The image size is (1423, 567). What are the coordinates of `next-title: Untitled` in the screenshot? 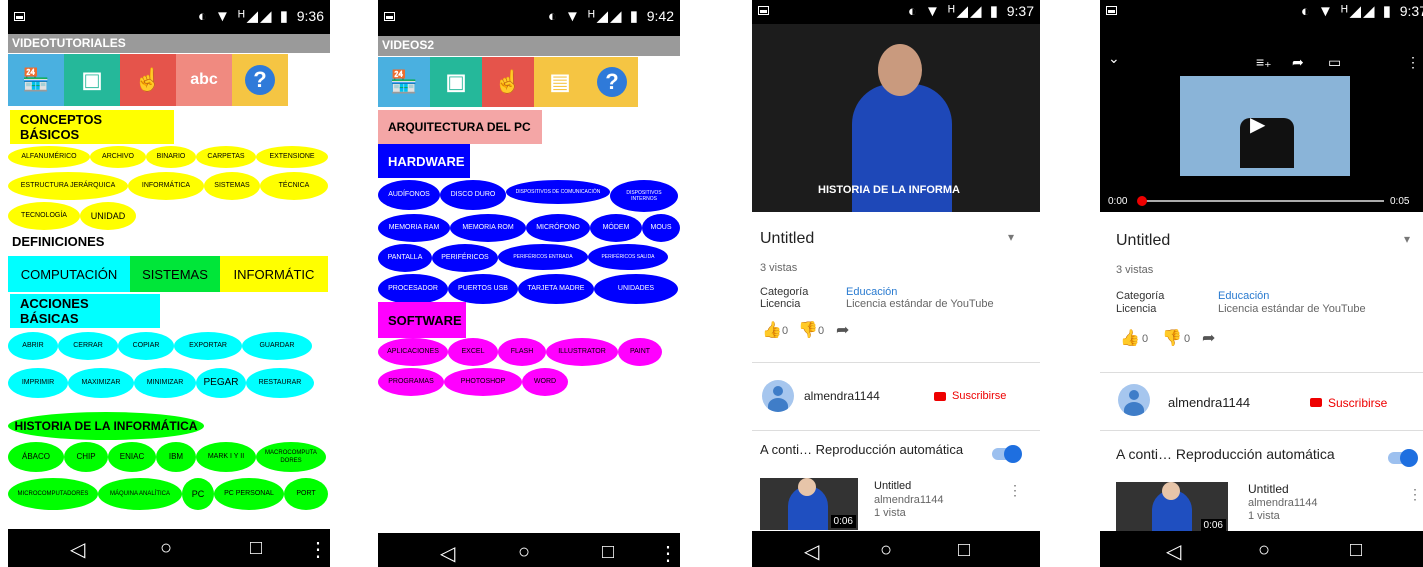 It's located at (1268, 489).